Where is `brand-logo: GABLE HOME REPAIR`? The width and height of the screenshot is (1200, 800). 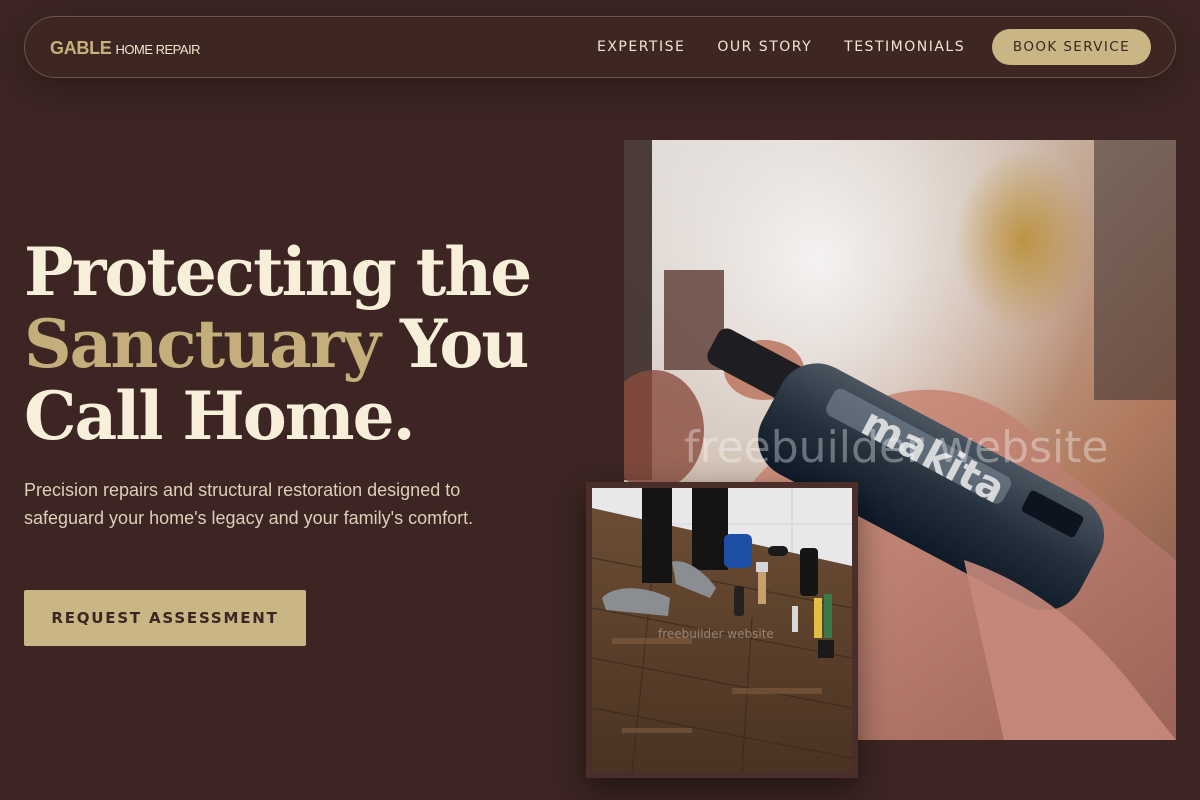
brand-logo: GABLE HOME REPAIR is located at coordinates (125, 48).